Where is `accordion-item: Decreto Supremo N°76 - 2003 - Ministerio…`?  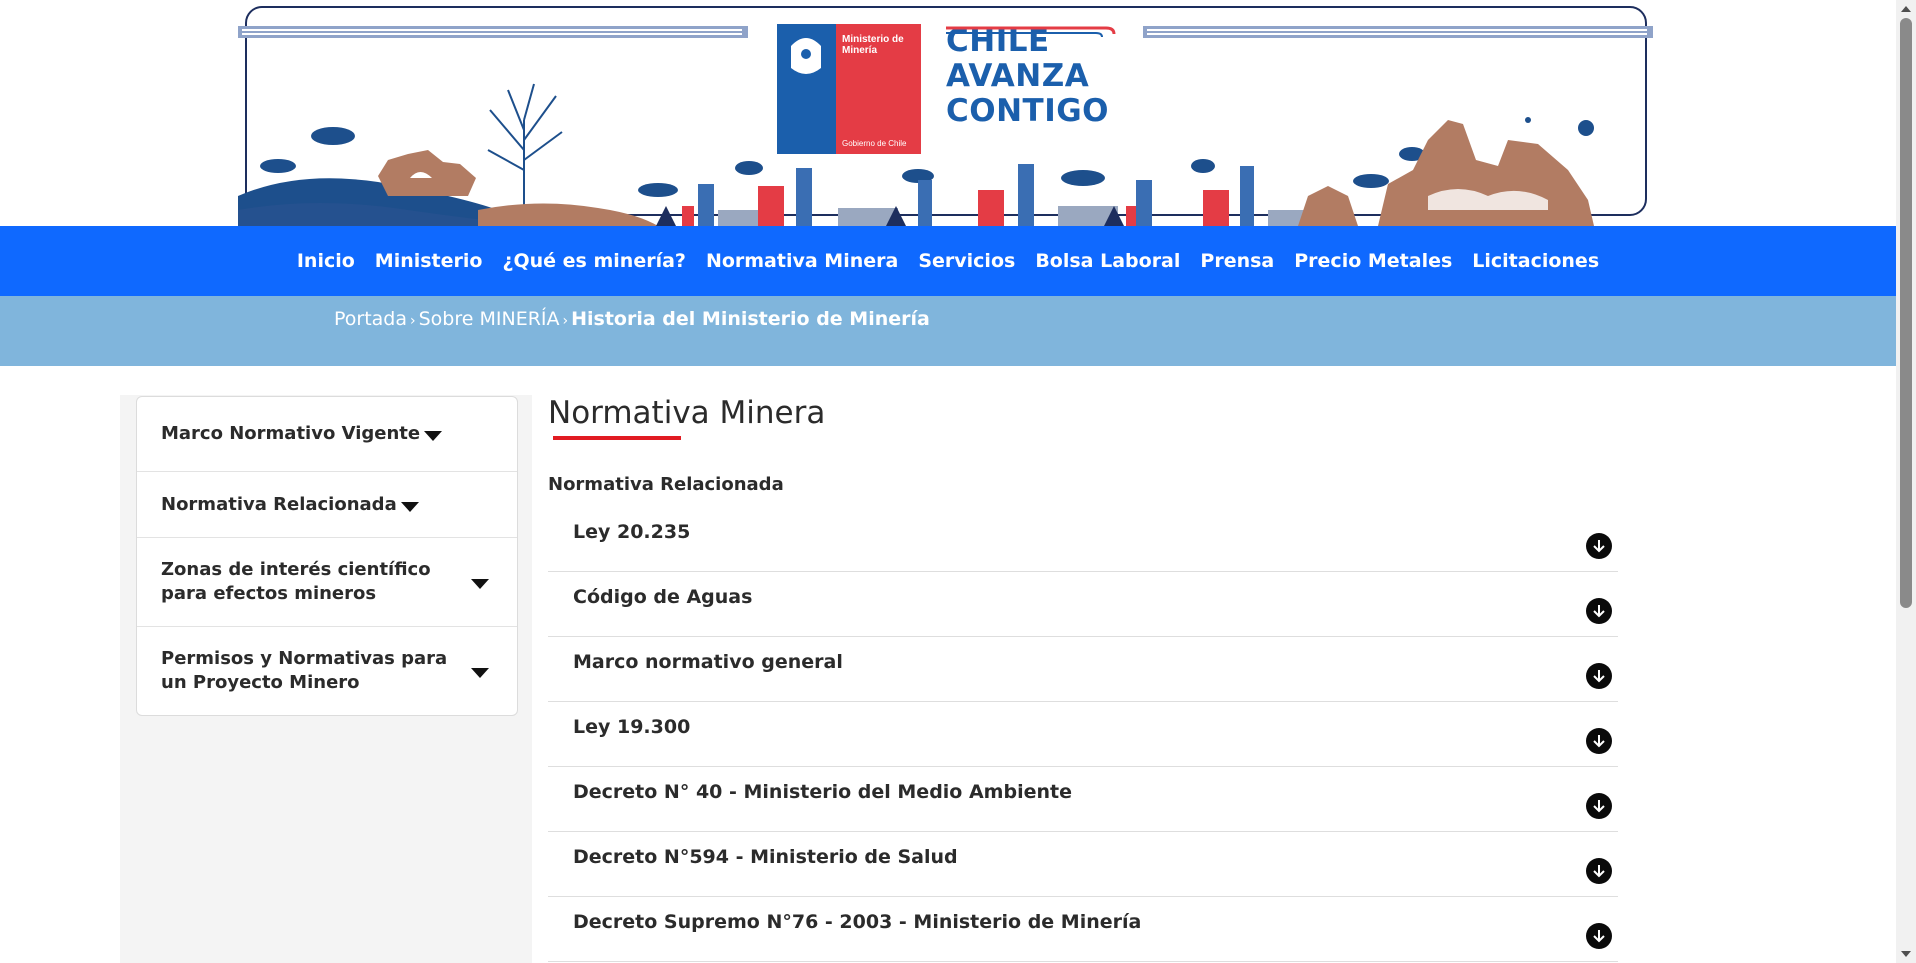
accordion-item: Decreto Supremo N°76 - 2003 - Ministerio… is located at coordinates (1083, 929).